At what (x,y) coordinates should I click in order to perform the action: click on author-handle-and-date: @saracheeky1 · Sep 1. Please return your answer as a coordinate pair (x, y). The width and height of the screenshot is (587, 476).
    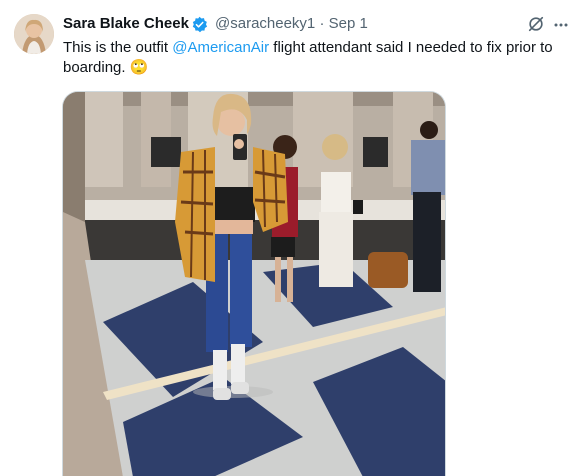
    Looking at the image, I should click on (291, 23).